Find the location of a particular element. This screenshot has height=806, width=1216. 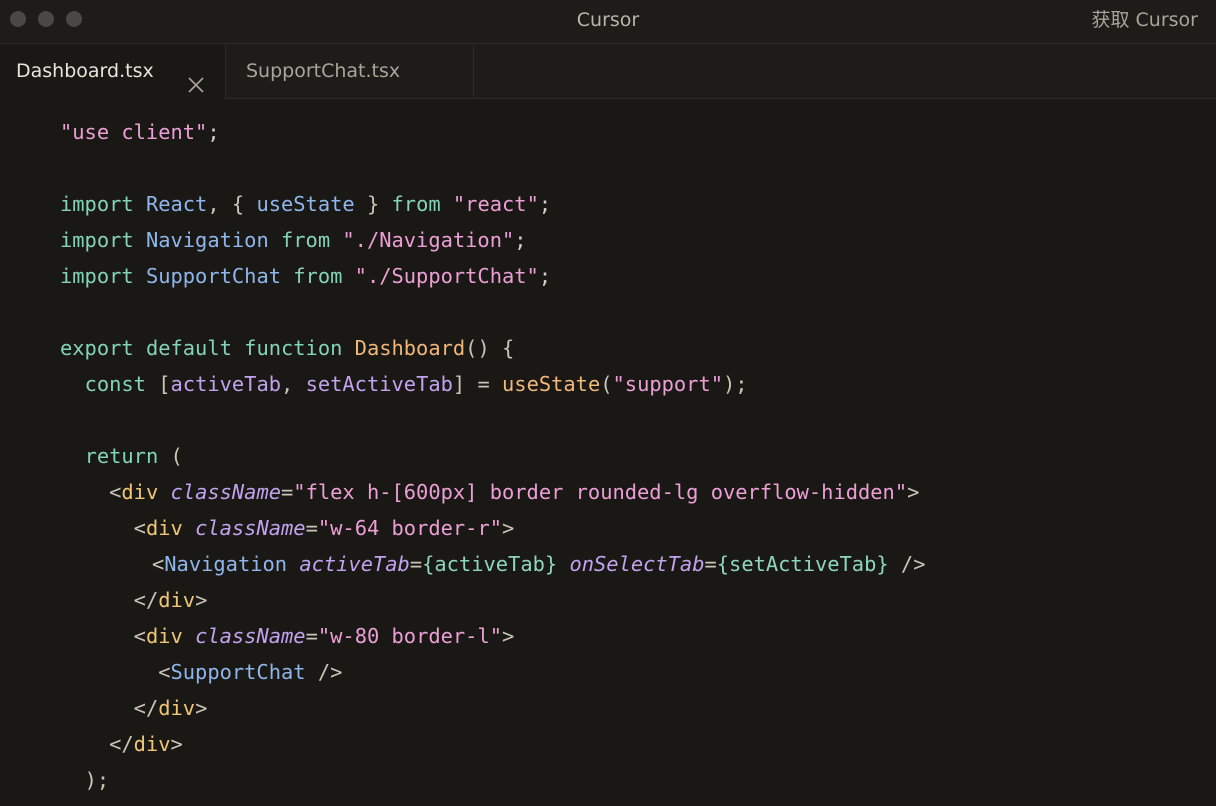

token: "./Navigation" is located at coordinates (428, 240).